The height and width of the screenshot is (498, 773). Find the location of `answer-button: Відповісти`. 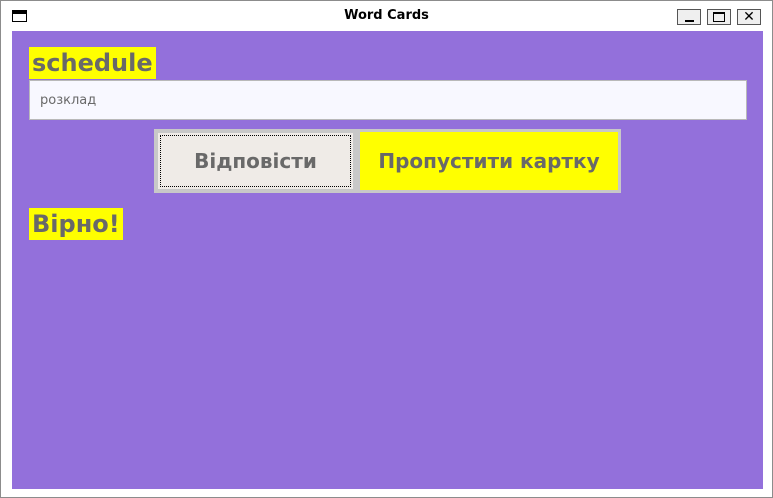

answer-button: Відповісти is located at coordinates (255, 161).